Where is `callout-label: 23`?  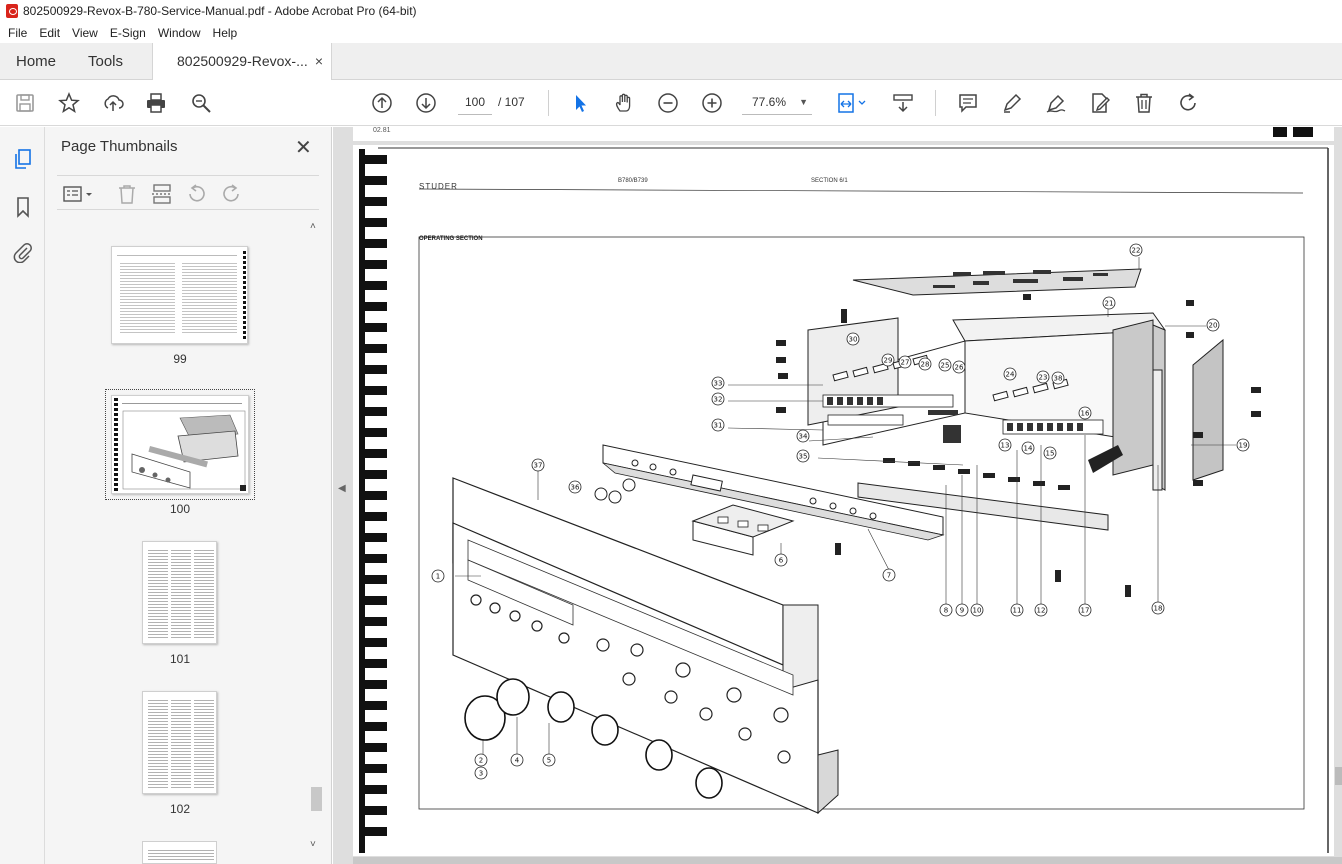
callout-label: 23 is located at coordinates (1043, 378).